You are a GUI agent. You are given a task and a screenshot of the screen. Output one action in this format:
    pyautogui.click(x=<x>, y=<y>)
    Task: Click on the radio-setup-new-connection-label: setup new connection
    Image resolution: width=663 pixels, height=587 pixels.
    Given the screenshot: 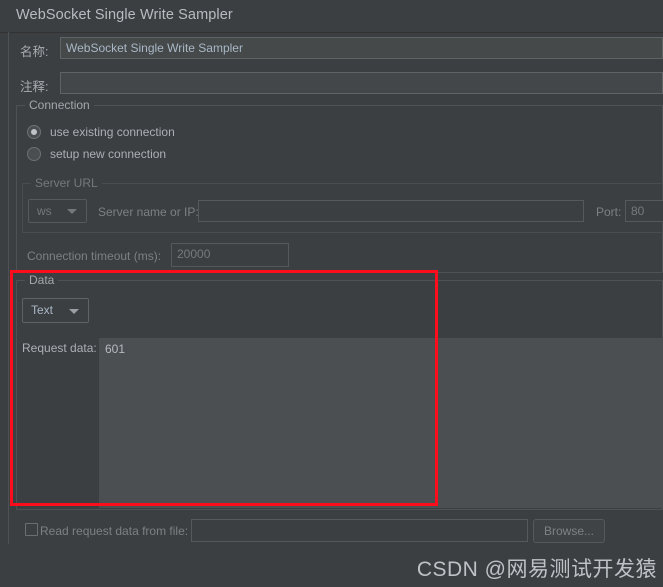 What is the action you would take?
    pyautogui.click(x=108, y=154)
    